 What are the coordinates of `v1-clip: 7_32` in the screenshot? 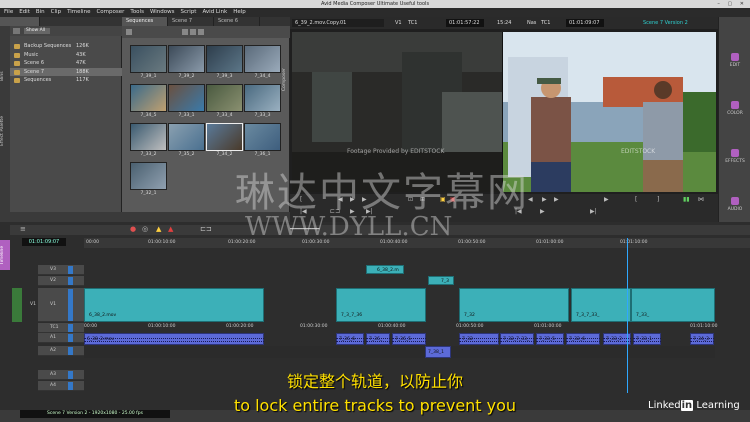 It's located at (514, 305).